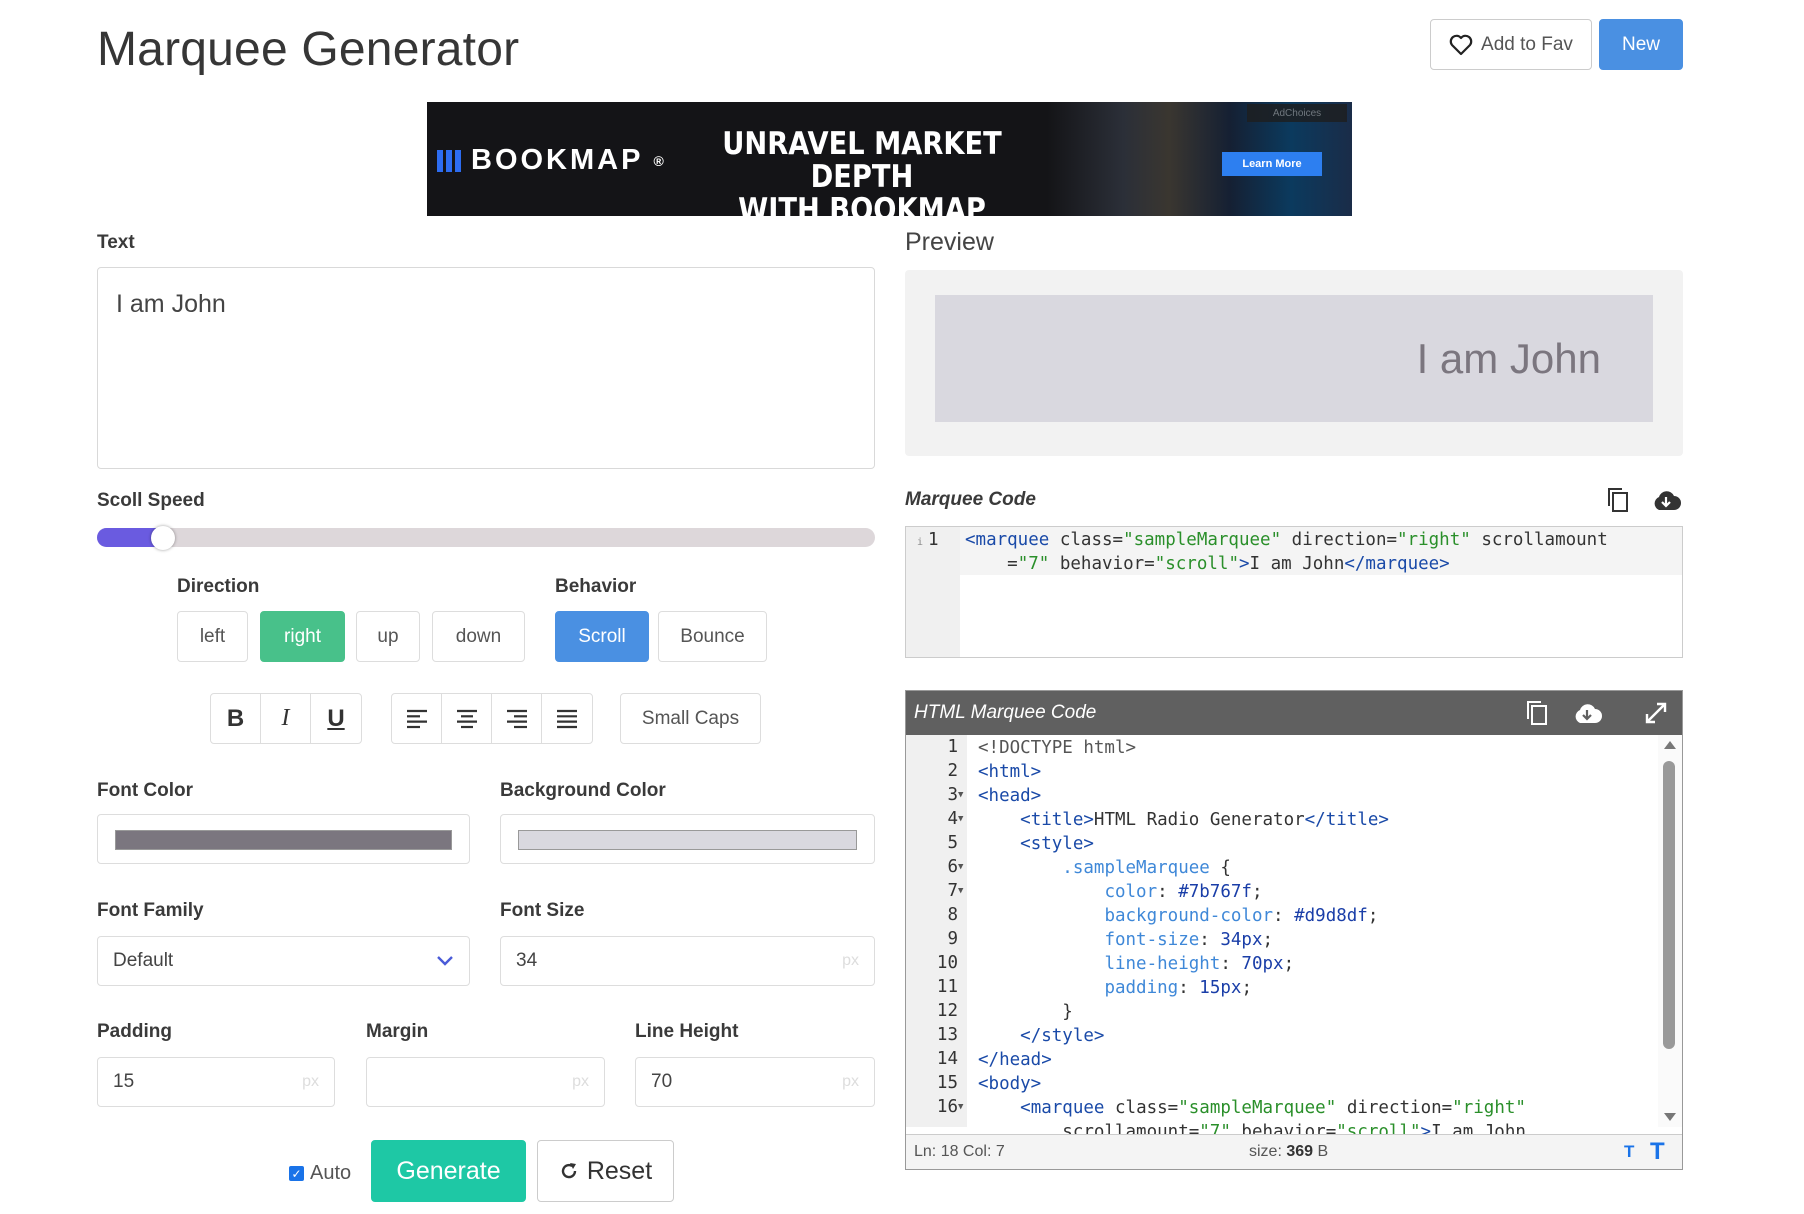 Image resolution: width=1804 pixels, height=1214 pixels. Describe the element at coordinates (296, 1173) in the screenshot. I see `checkmark-icon: ✓` at that location.